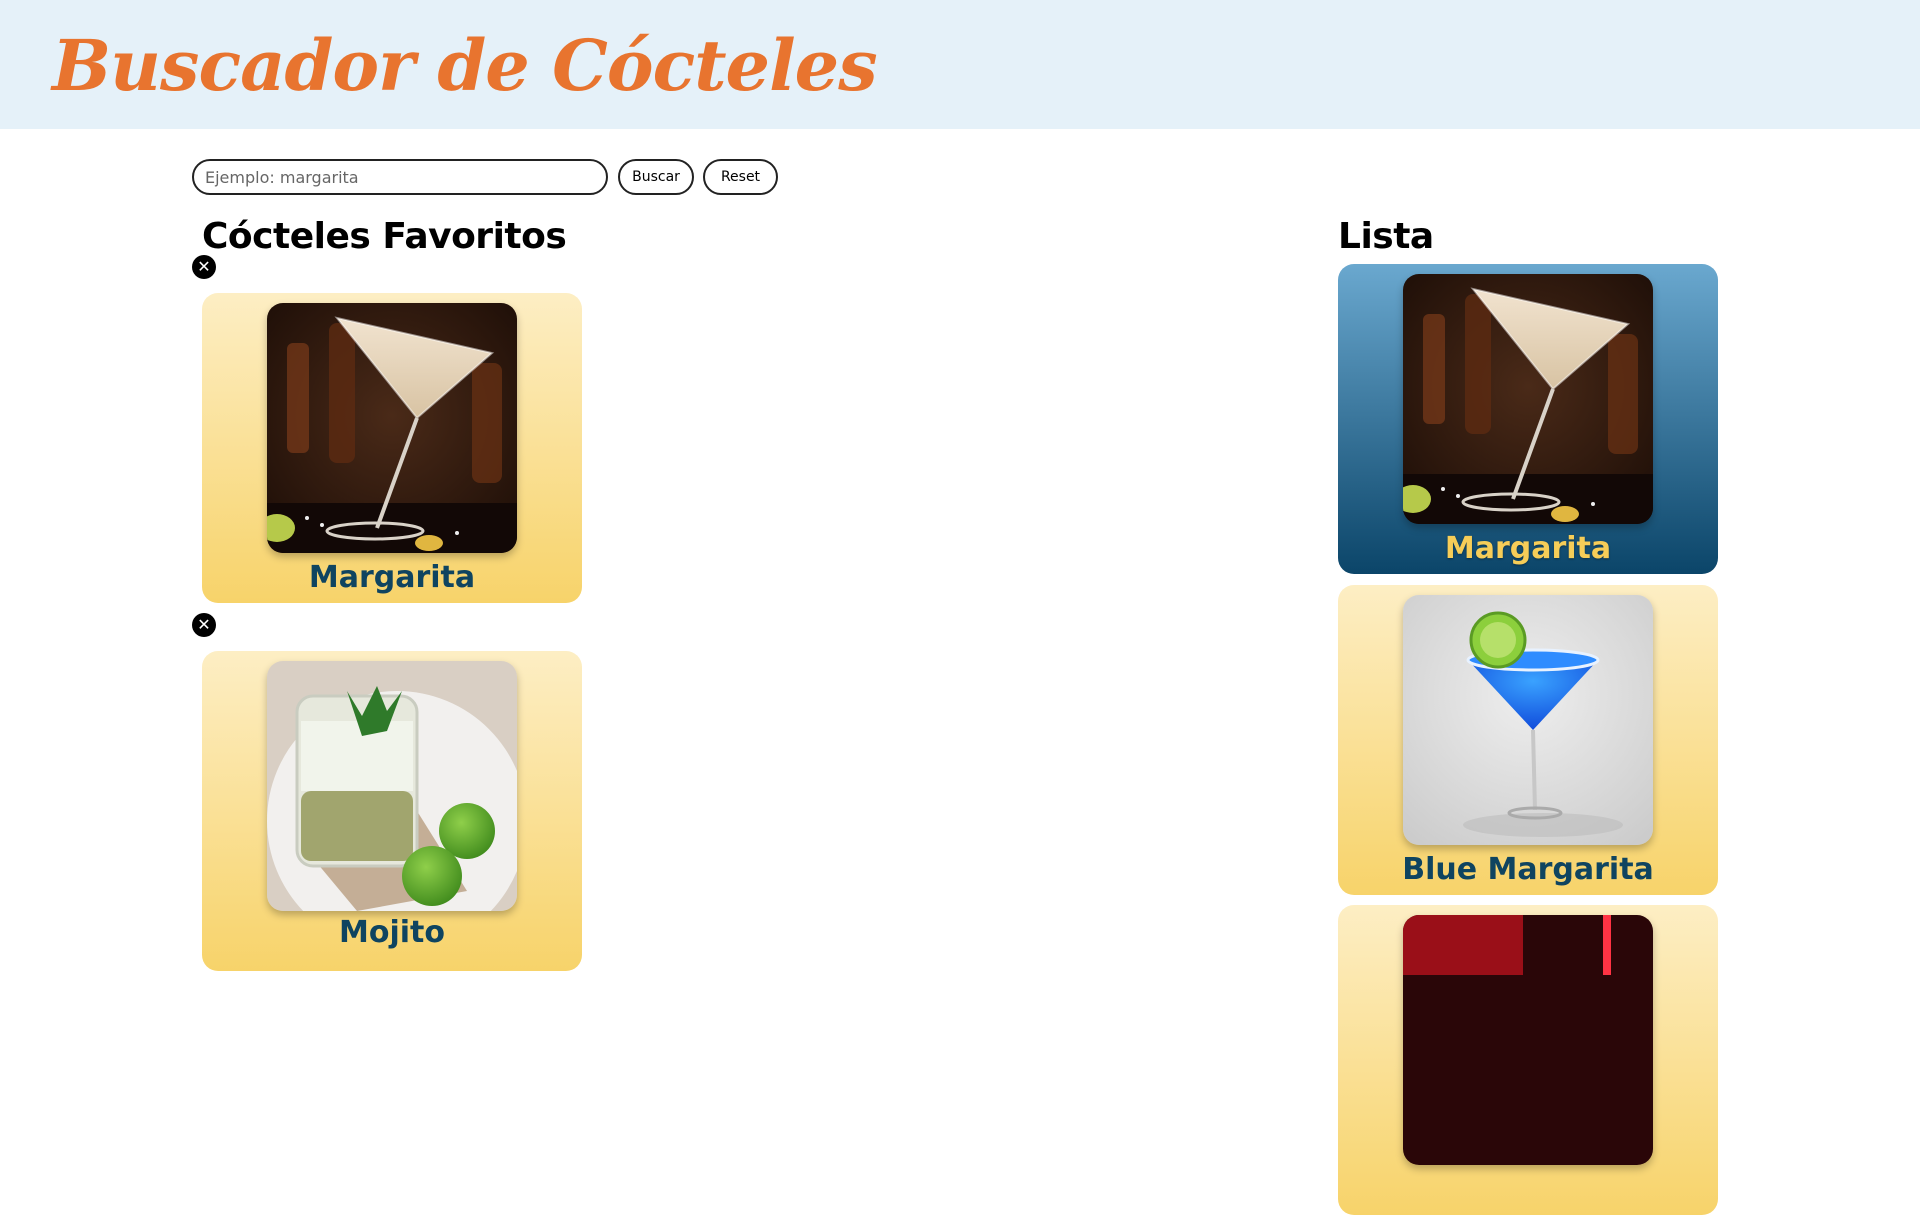  Describe the element at coordinates (392, 932) in the screenshot. I see `cocktail-name: Mojito` at that location.